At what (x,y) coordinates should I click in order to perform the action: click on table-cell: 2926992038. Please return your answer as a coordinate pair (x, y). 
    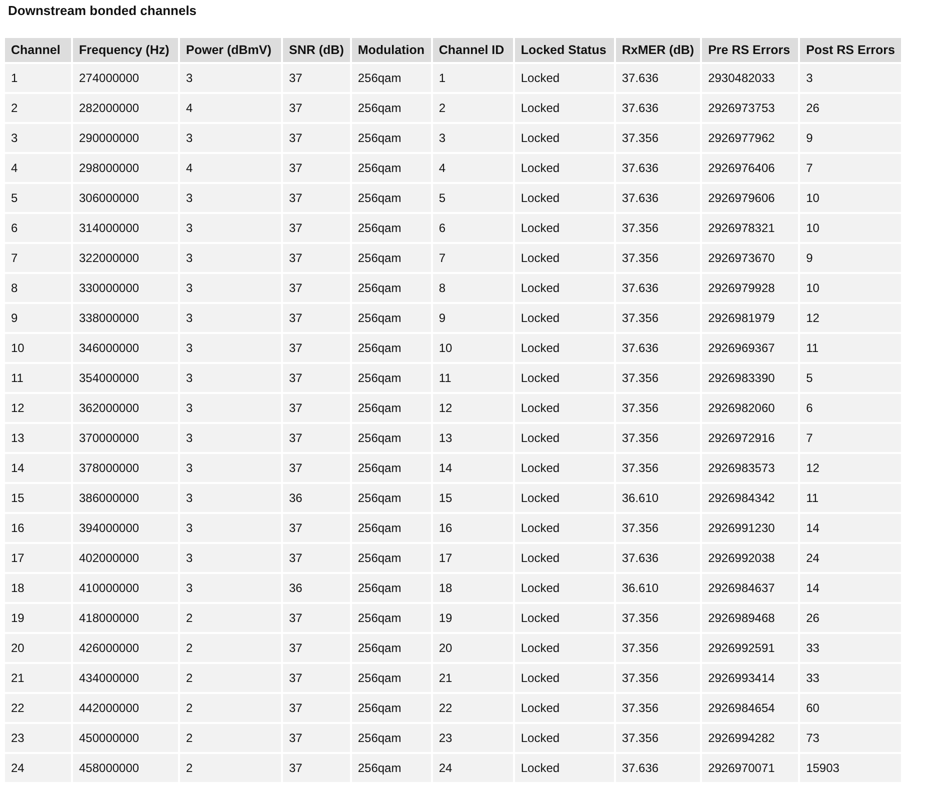
    Looking at the image, I should click on (750, 558).